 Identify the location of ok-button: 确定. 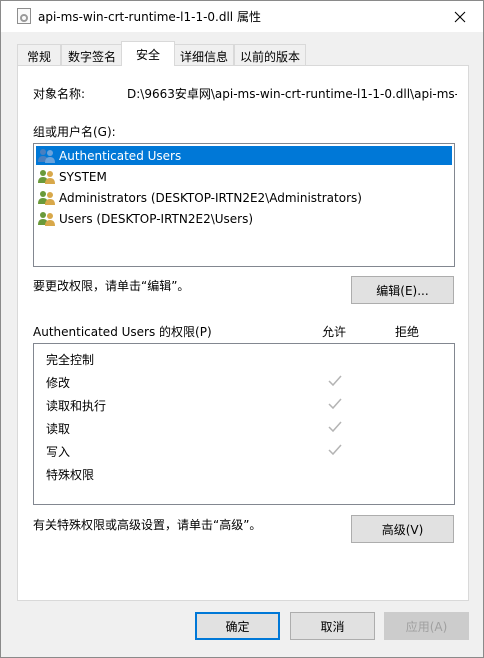
(237, 626).